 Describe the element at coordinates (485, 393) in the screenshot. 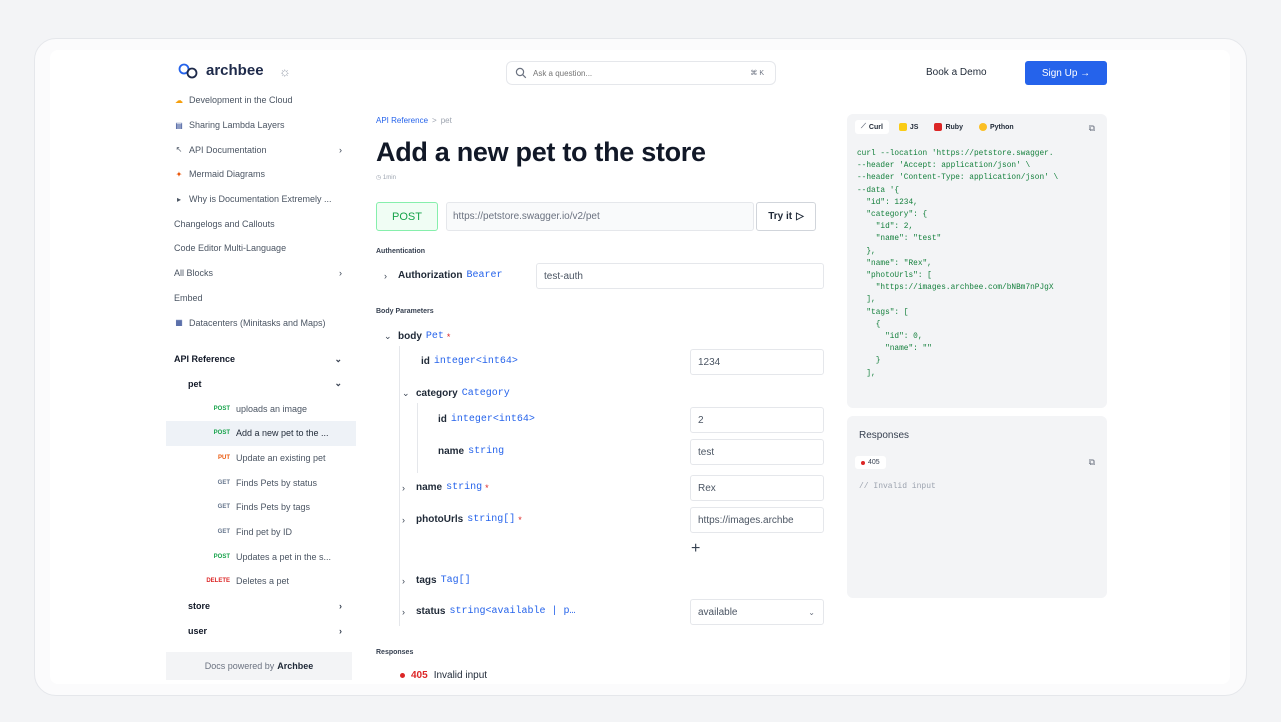

I see `category-param-type: Category` at that location.